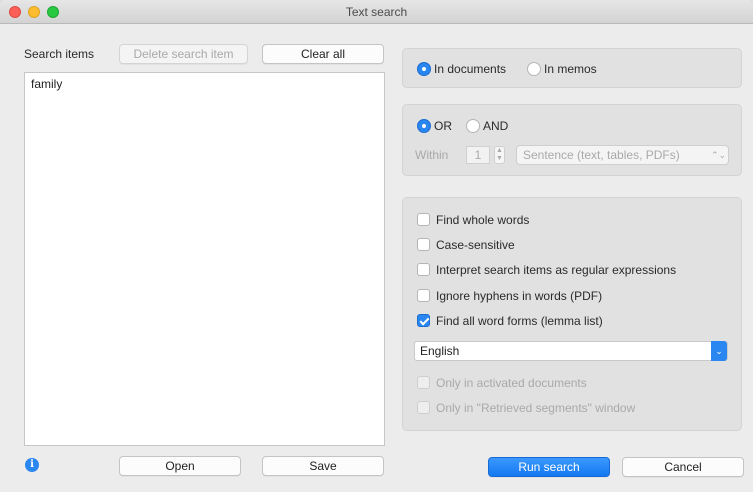  What do you see at coordinates (478, 155) in the screenshot?
I see `within-count-field: 1` at bounding box center [478, 155].